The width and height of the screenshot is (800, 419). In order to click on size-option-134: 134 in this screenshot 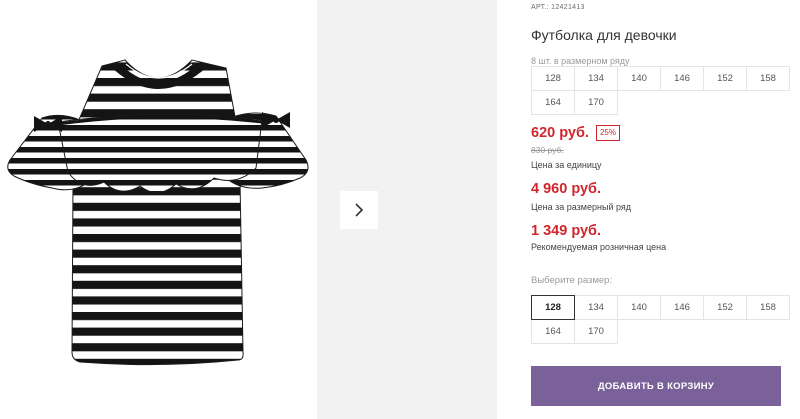, I will do `click(596, 307)`.